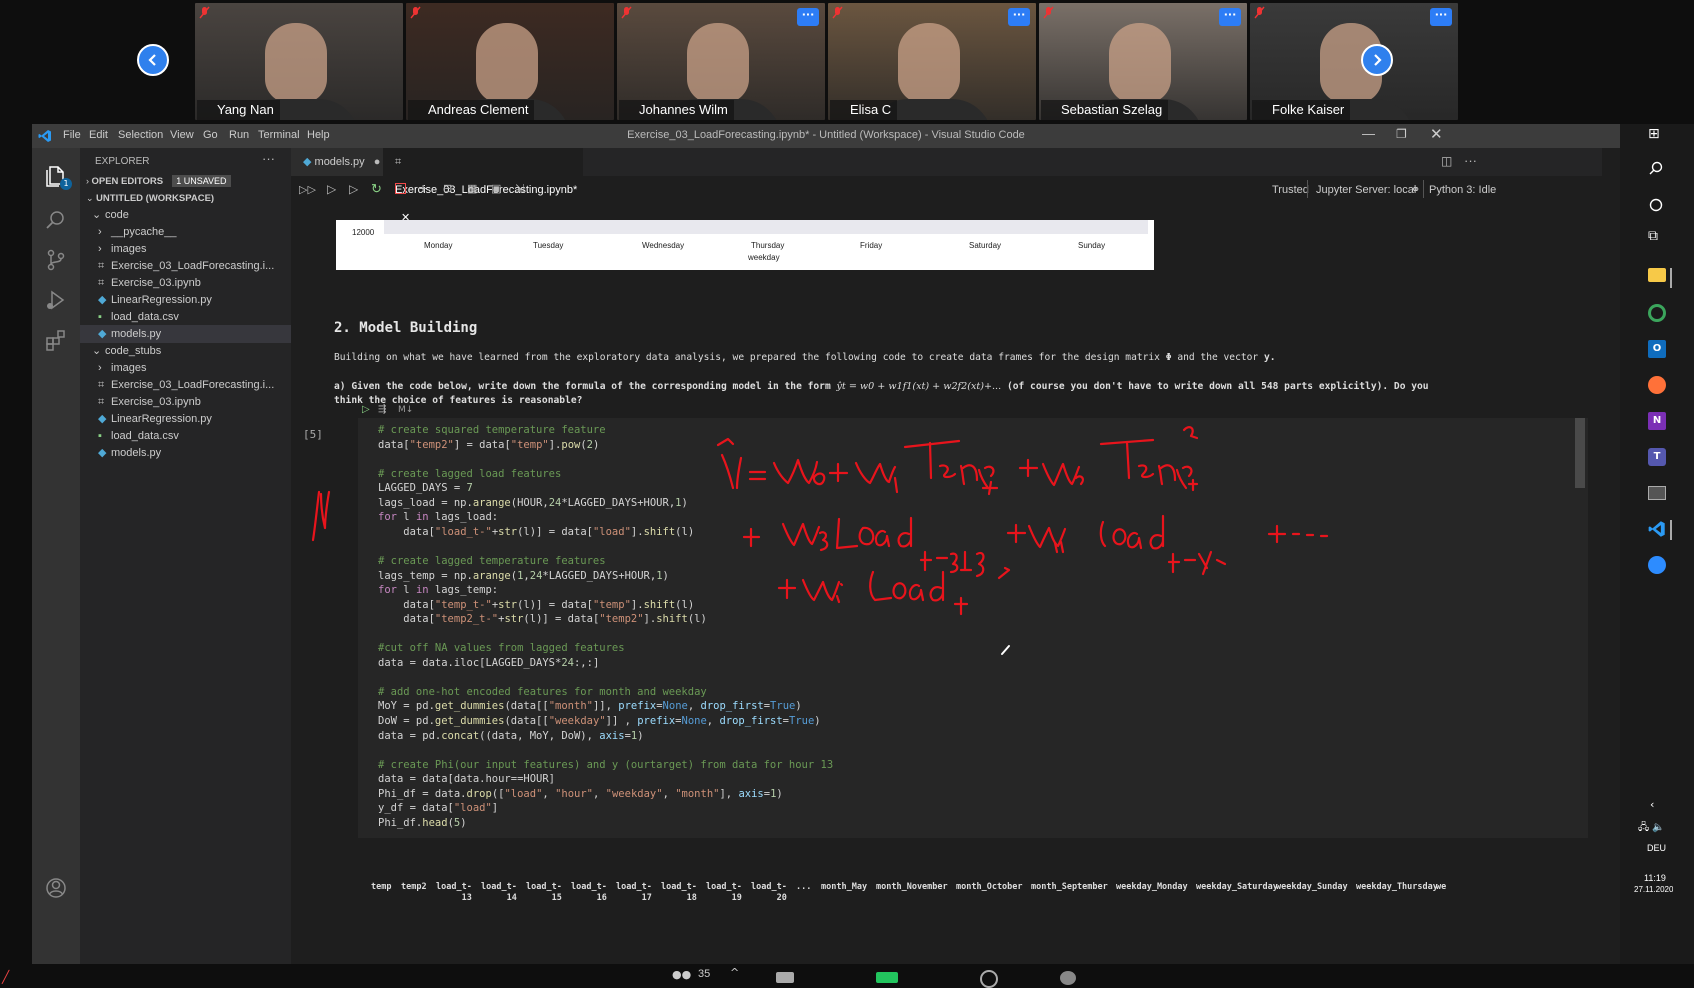 The width and height of the screenshot is (1694, 988). What do you see at coordinates (1653, 889) in the screenshot?
I see `clock-date: 27.11.2020` at bounding box center [1653, 889].